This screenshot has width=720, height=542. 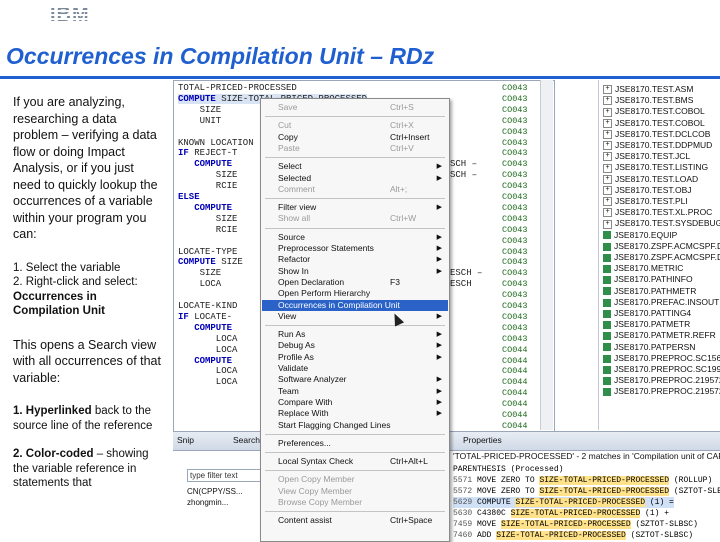 What do you see at coordinates (355, 413) in the screenshot?
I see `menu-item: Replace With ▶` at bounding box center [355, 413].